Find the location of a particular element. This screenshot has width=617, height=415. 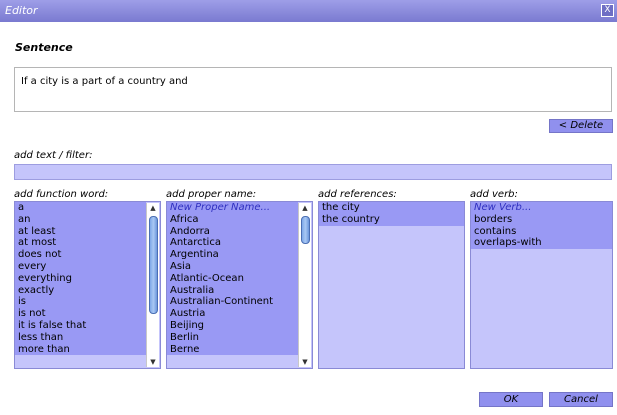

list-item: Argentina is located at coordinates (232, 255).